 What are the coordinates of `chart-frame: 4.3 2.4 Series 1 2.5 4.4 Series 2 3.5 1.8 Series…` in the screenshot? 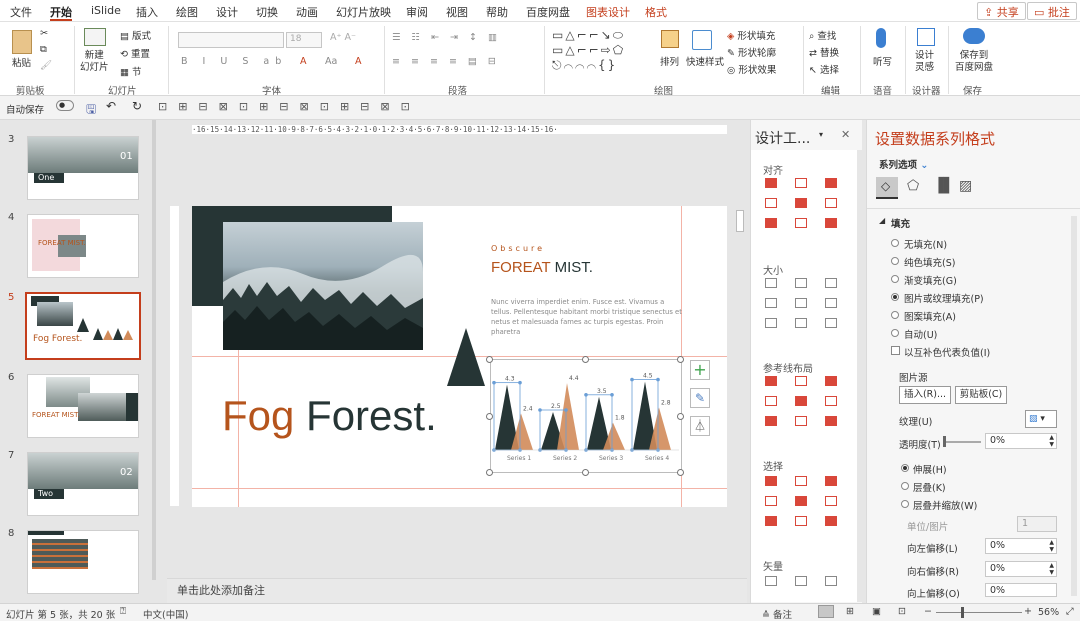 It's located at (586, 416).